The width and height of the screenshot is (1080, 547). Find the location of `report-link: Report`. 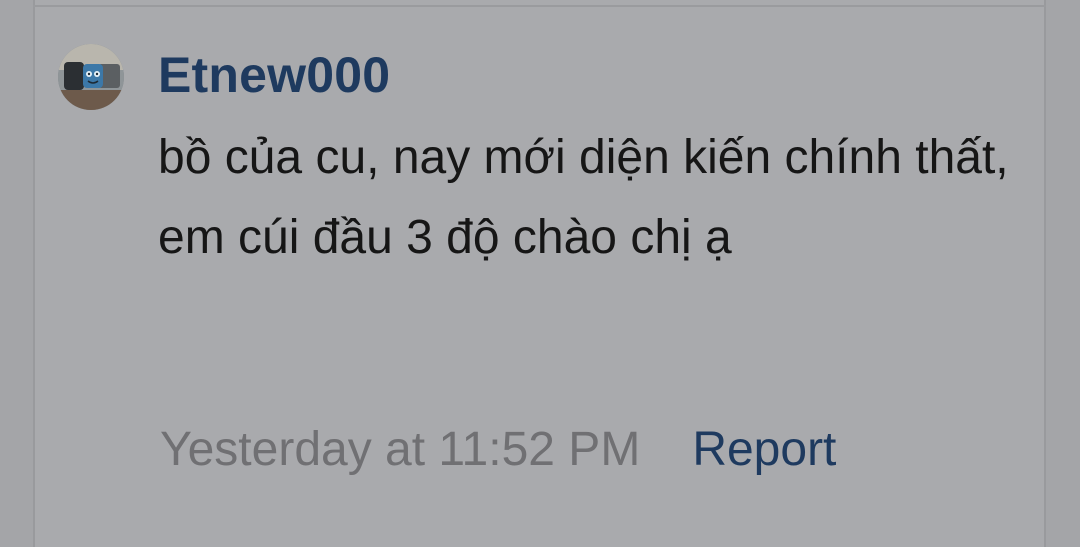

report-link: Report is located at coordinates (764, 450).